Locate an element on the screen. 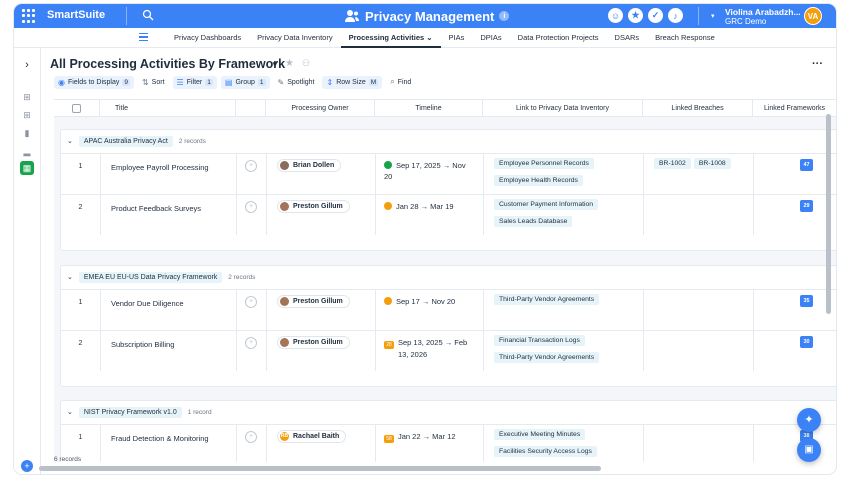 The height and width of the screenshot is (477, 845). record-title: Vendor Due Diligence is located at coordinates (169, 310).